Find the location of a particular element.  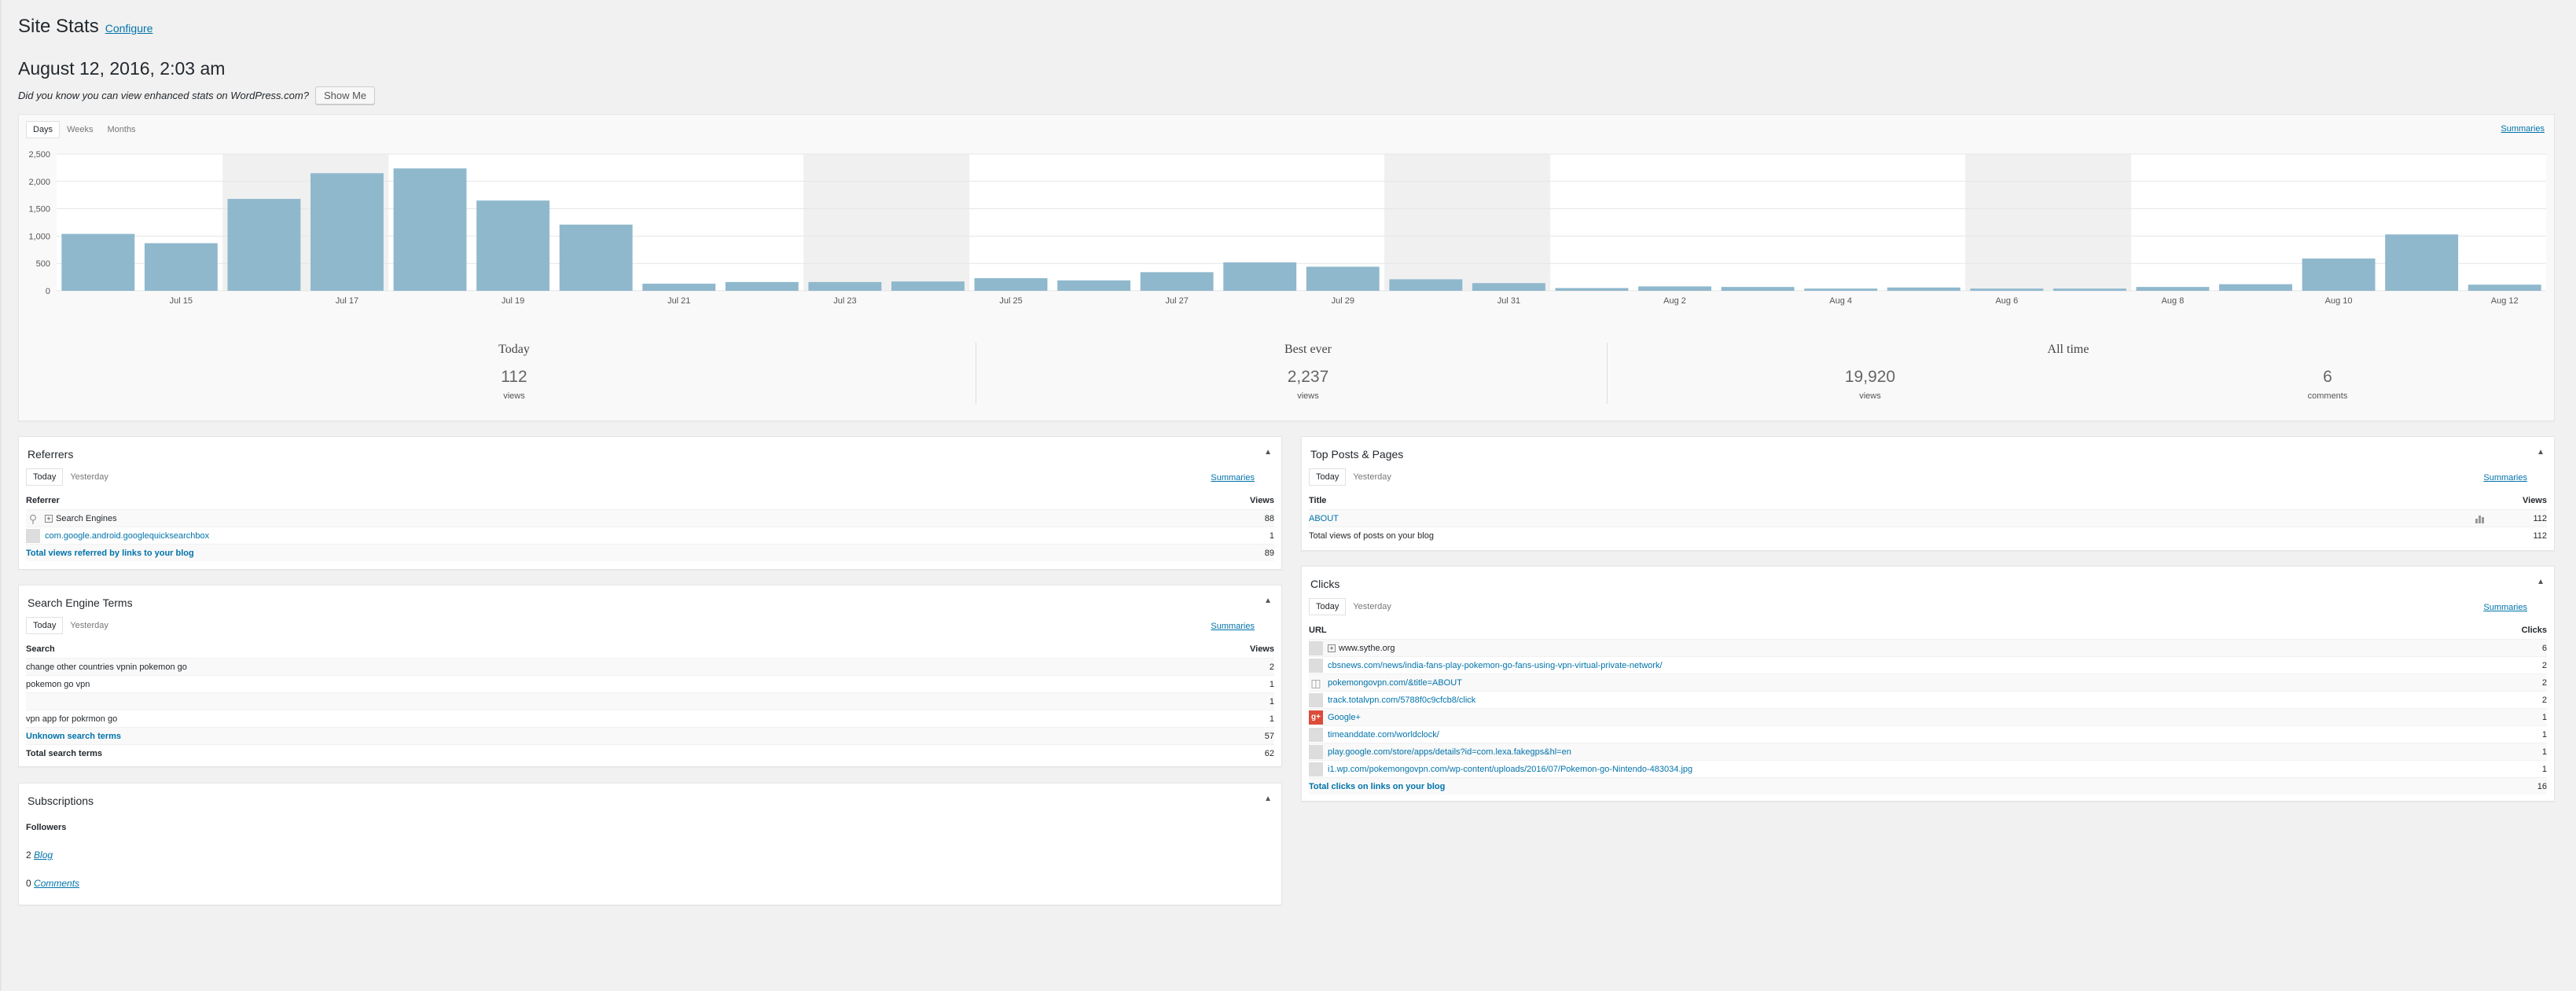

click-url-link: timeanddate.com/worldclock/ is located at coordinates (1383, 735).